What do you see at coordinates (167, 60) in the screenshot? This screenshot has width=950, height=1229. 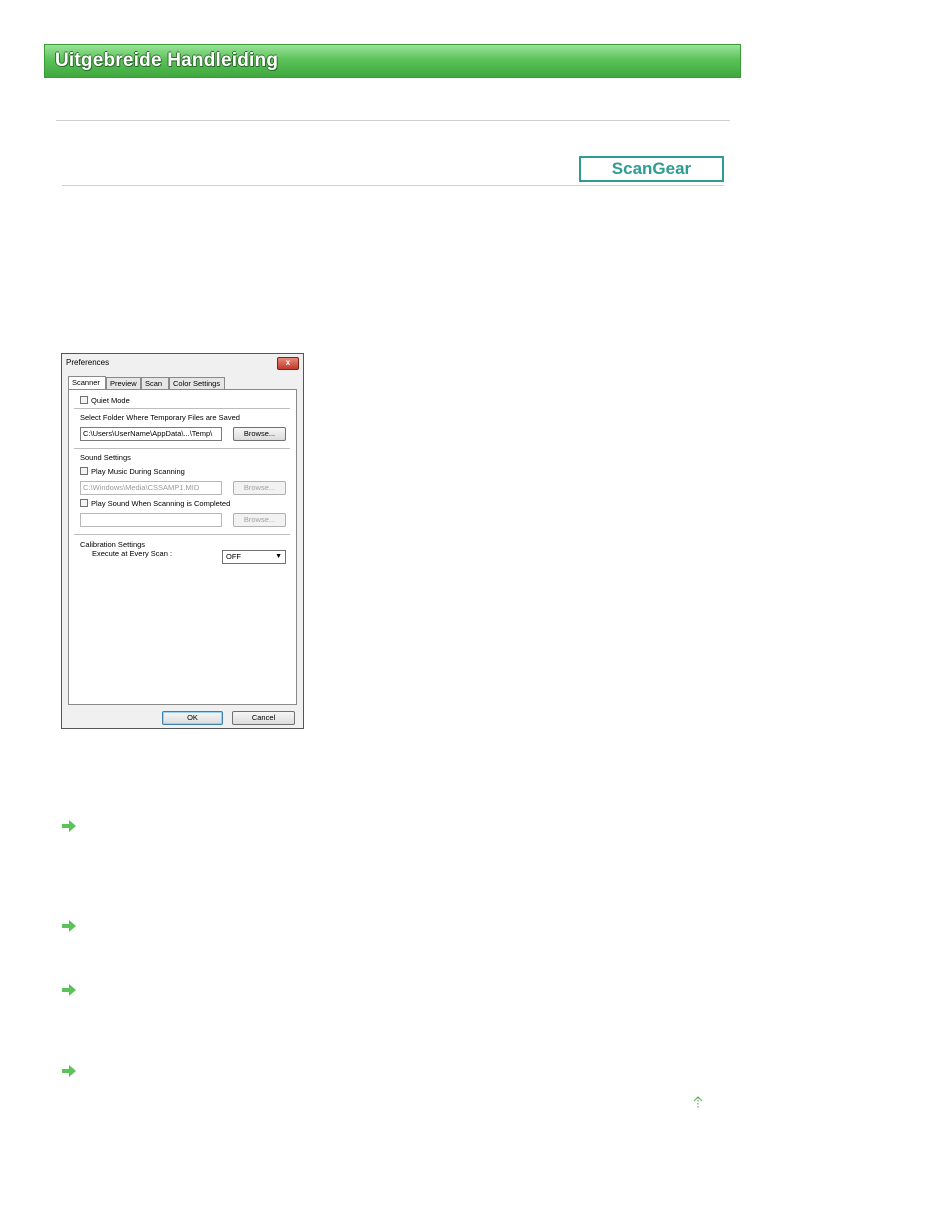 I see `page-title: Uitgebreide Handleiding` at bounding box center [167, 60].